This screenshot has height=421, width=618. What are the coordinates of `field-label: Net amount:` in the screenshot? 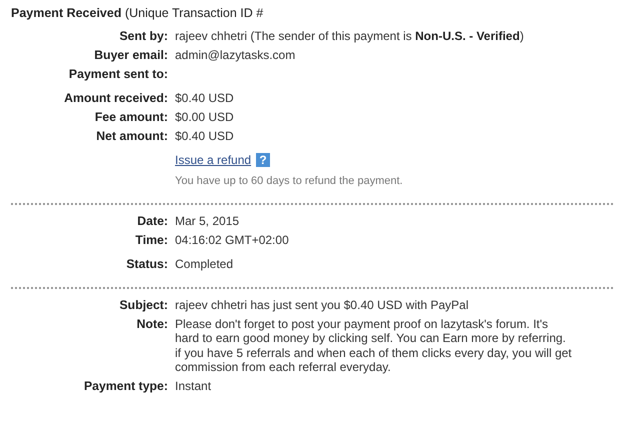 It's located at (131, 136).